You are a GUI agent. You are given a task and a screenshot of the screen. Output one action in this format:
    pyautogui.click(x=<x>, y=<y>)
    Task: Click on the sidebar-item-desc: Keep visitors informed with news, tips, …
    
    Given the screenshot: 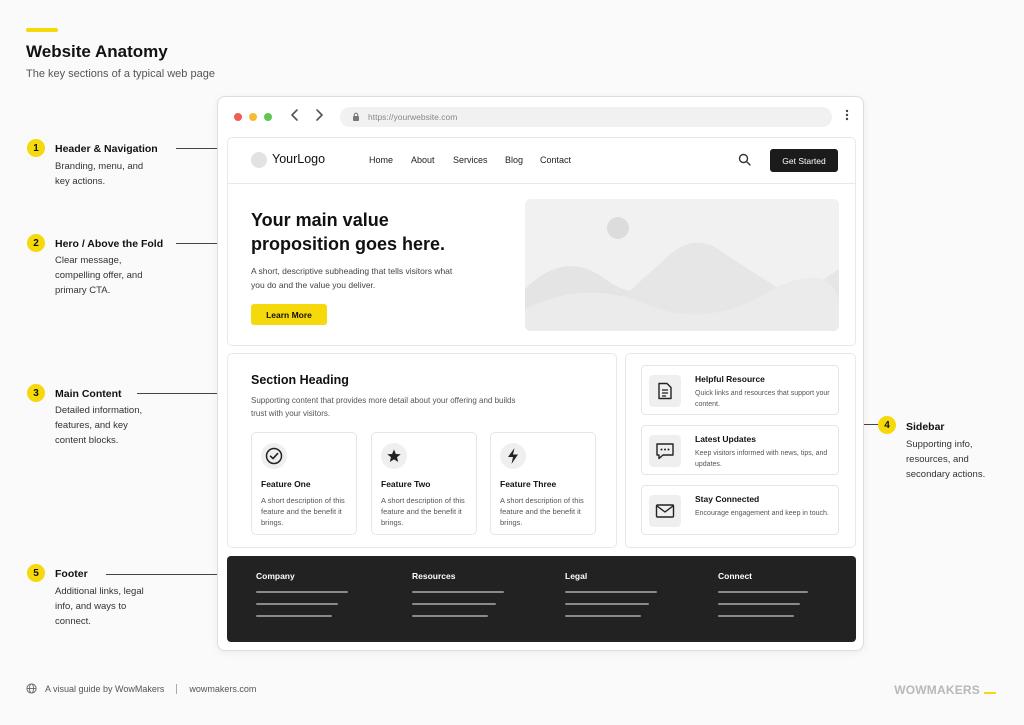 What is the action you would take?
    pyautogui.click(x=761, y=459)
    